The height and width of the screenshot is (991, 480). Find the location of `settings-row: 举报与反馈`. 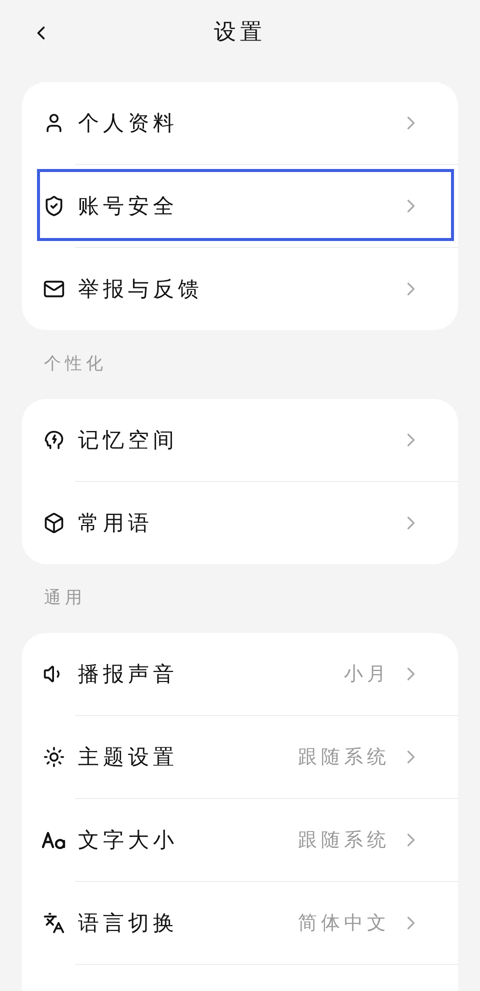

settings-row: 举报与反馈 is located at coordinates (240, 289).